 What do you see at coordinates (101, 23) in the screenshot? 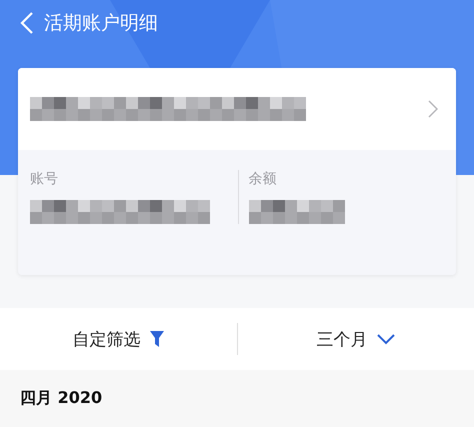
I see `page-title: 活期账户明细` at bounding box center [101, 23].